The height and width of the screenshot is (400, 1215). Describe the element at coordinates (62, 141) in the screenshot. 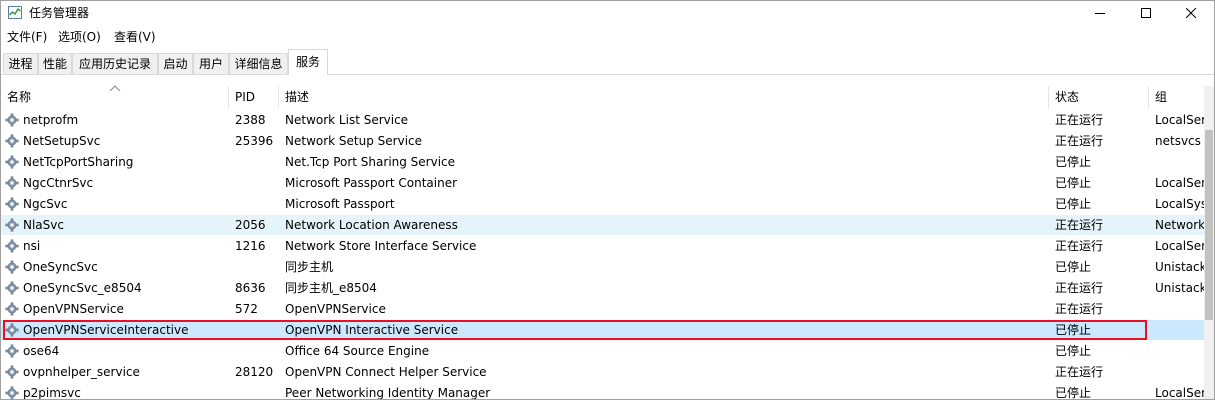

I see `service-name: NetSetupSvc` at that location.